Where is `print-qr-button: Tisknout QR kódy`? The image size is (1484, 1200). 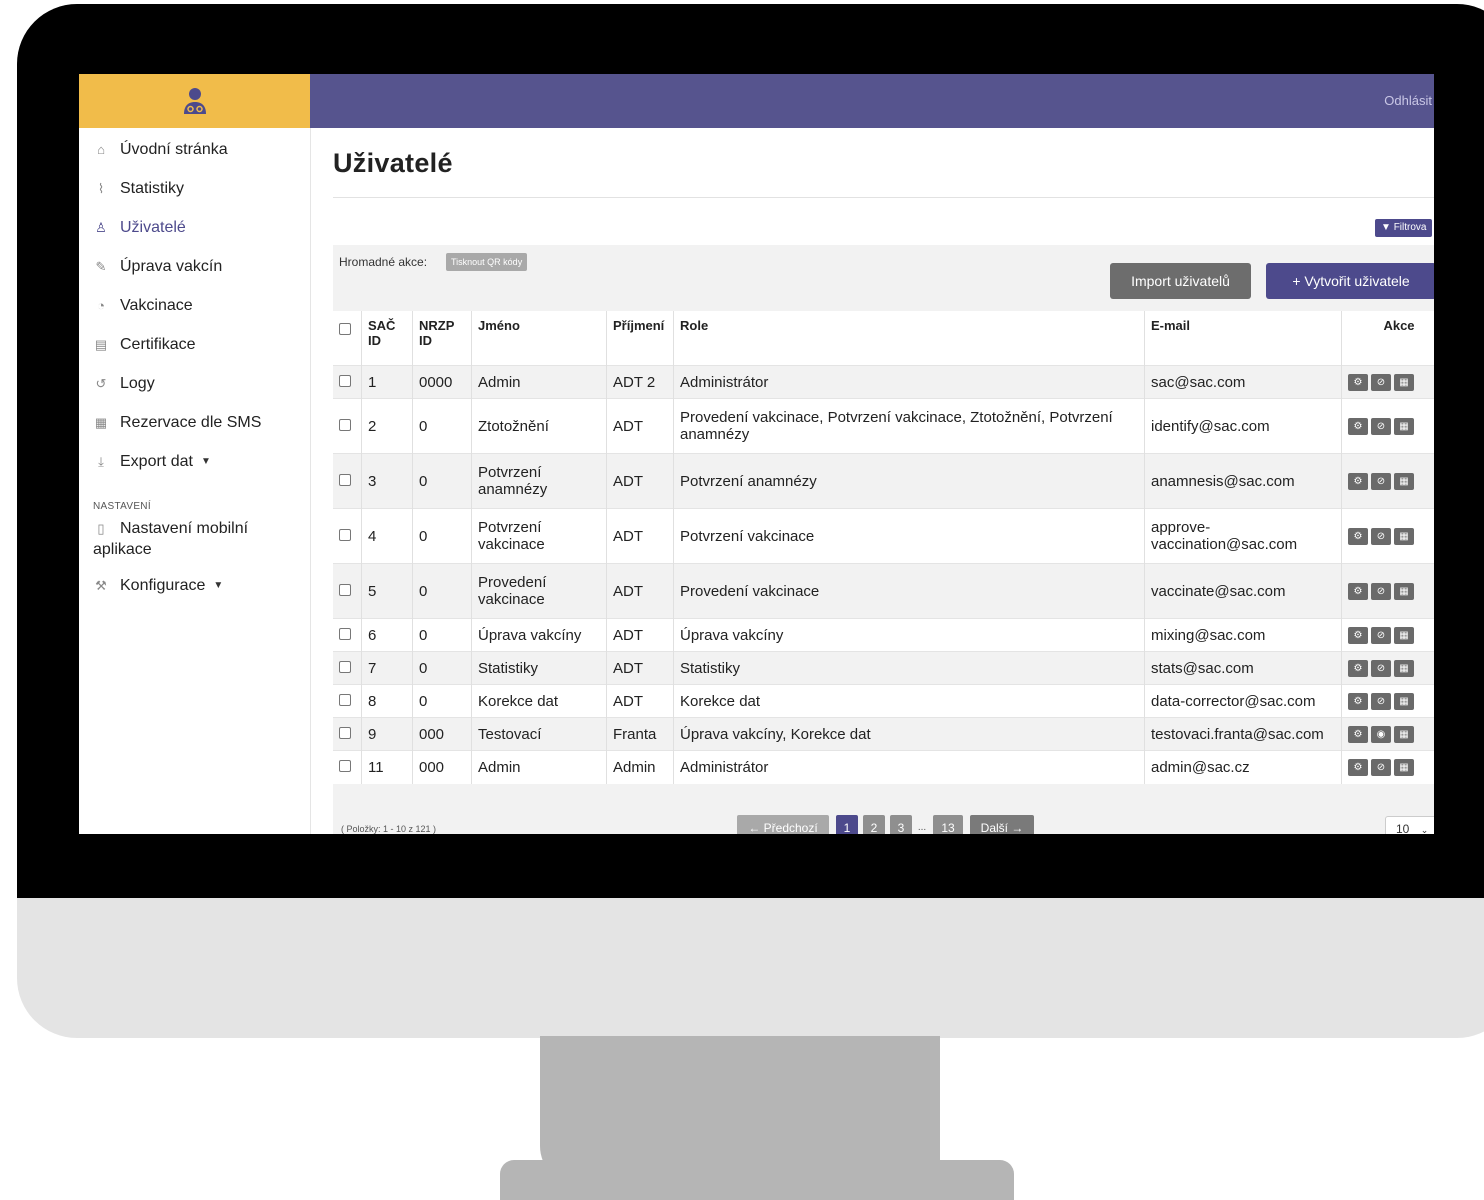
print-qr-button: Tisknout QR kódy is located at coordinates (487, 262).